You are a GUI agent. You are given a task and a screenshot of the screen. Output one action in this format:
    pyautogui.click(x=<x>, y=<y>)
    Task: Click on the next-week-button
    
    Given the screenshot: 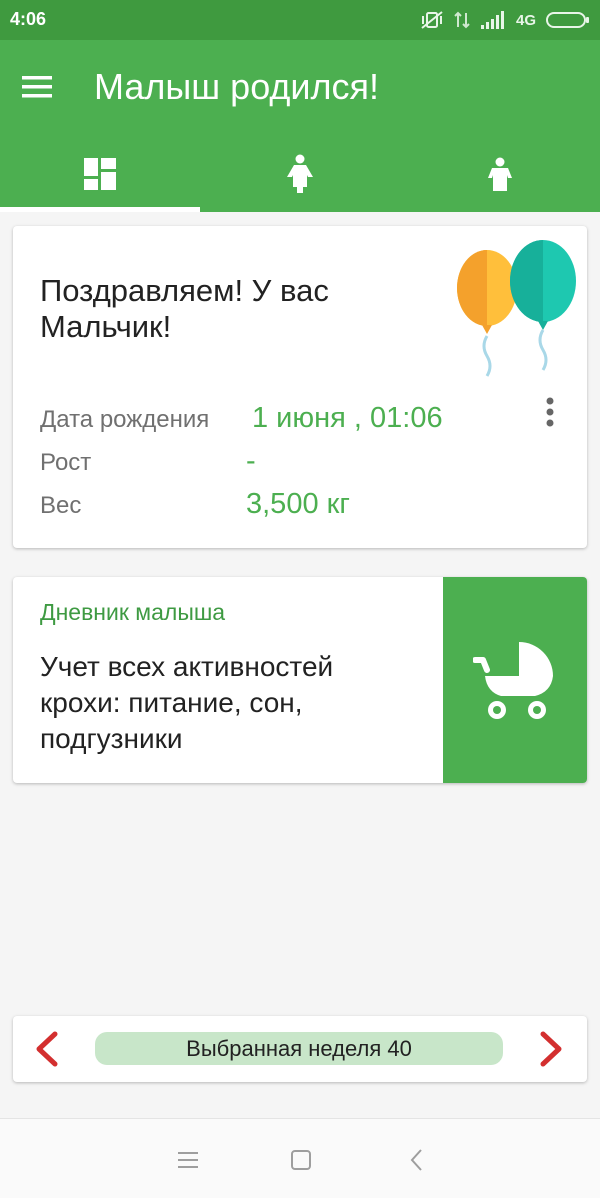 What is the action you would take?
    pyautogui.click(x=552, y=1049)
    